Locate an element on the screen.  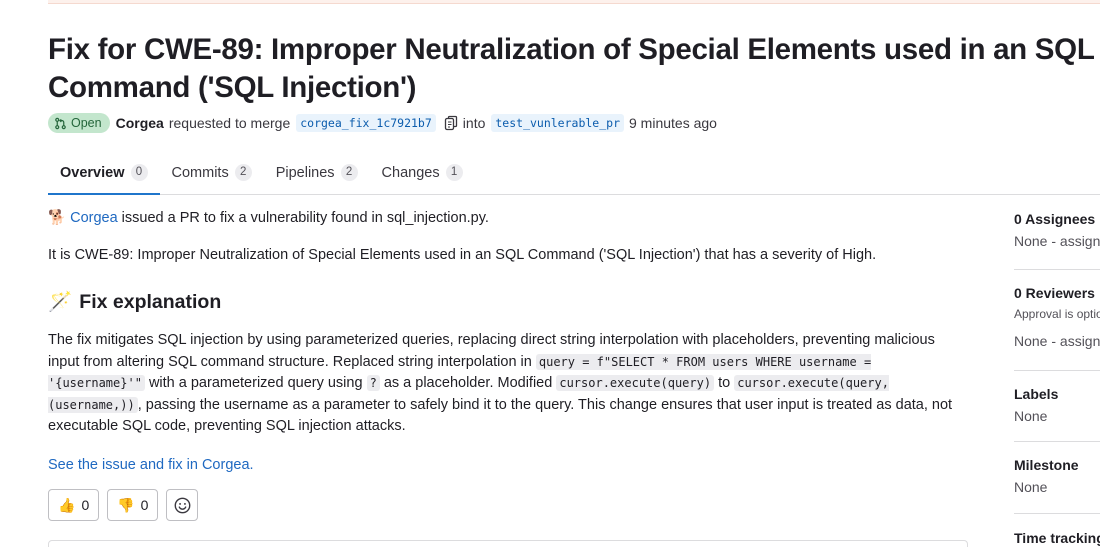
tab-overview: Overview 0 is located at coordinates (104, 173).